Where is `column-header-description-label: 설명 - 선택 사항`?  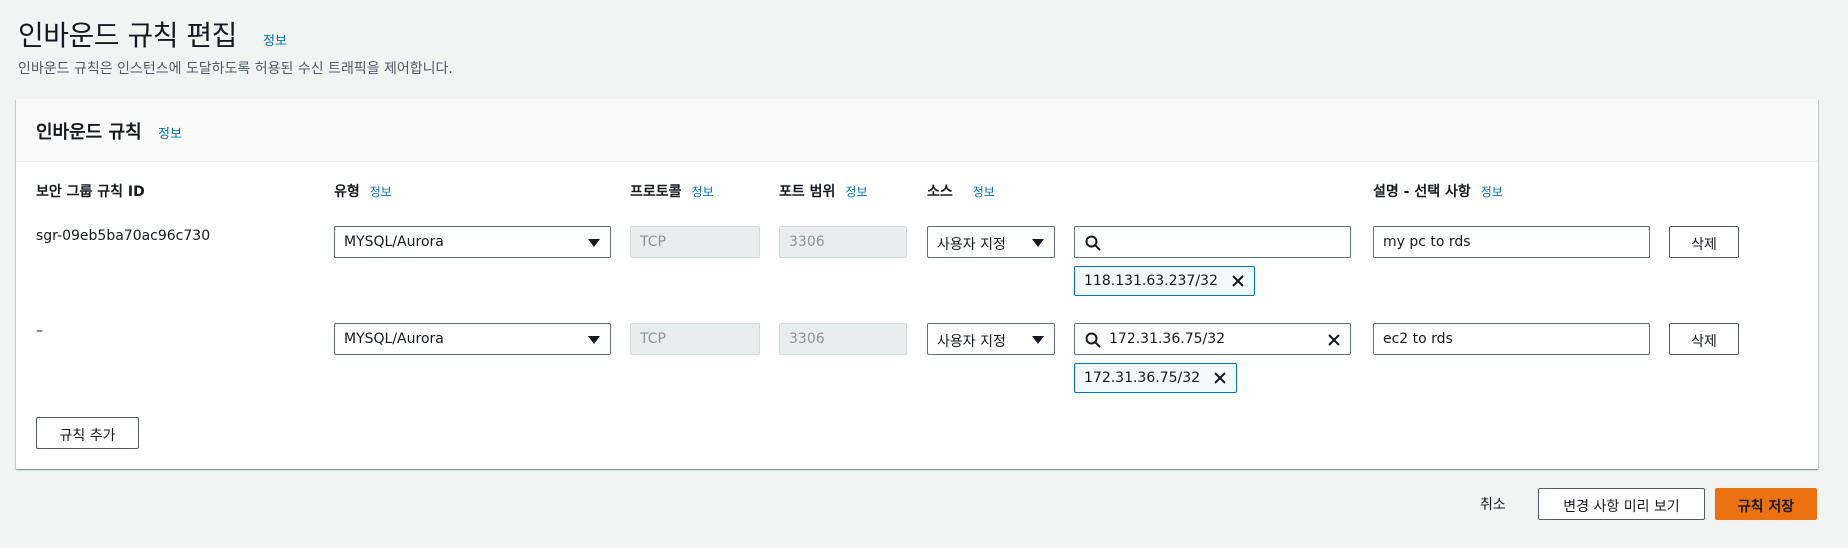 column-header-description-label: 설명 - 선택 사항 is located at coordinates (1422, 192).